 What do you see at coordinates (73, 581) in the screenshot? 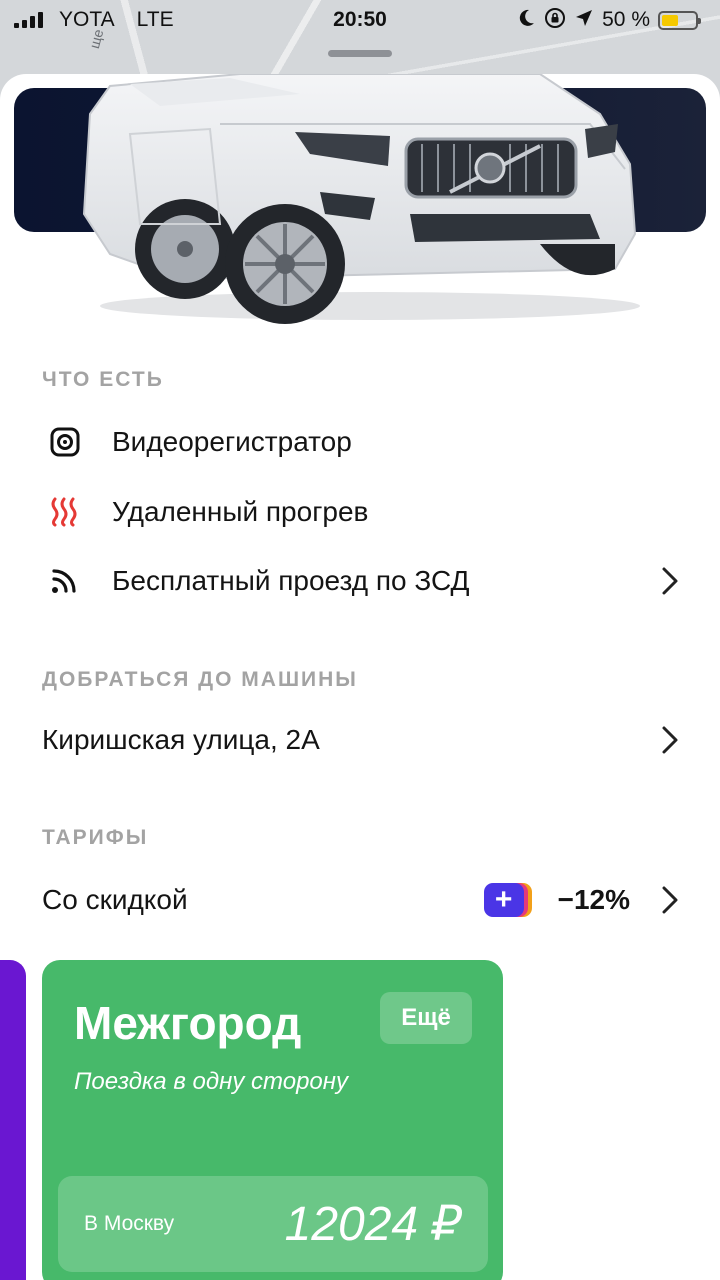
I see `transponder-icon` at bounding box center [73, 581].